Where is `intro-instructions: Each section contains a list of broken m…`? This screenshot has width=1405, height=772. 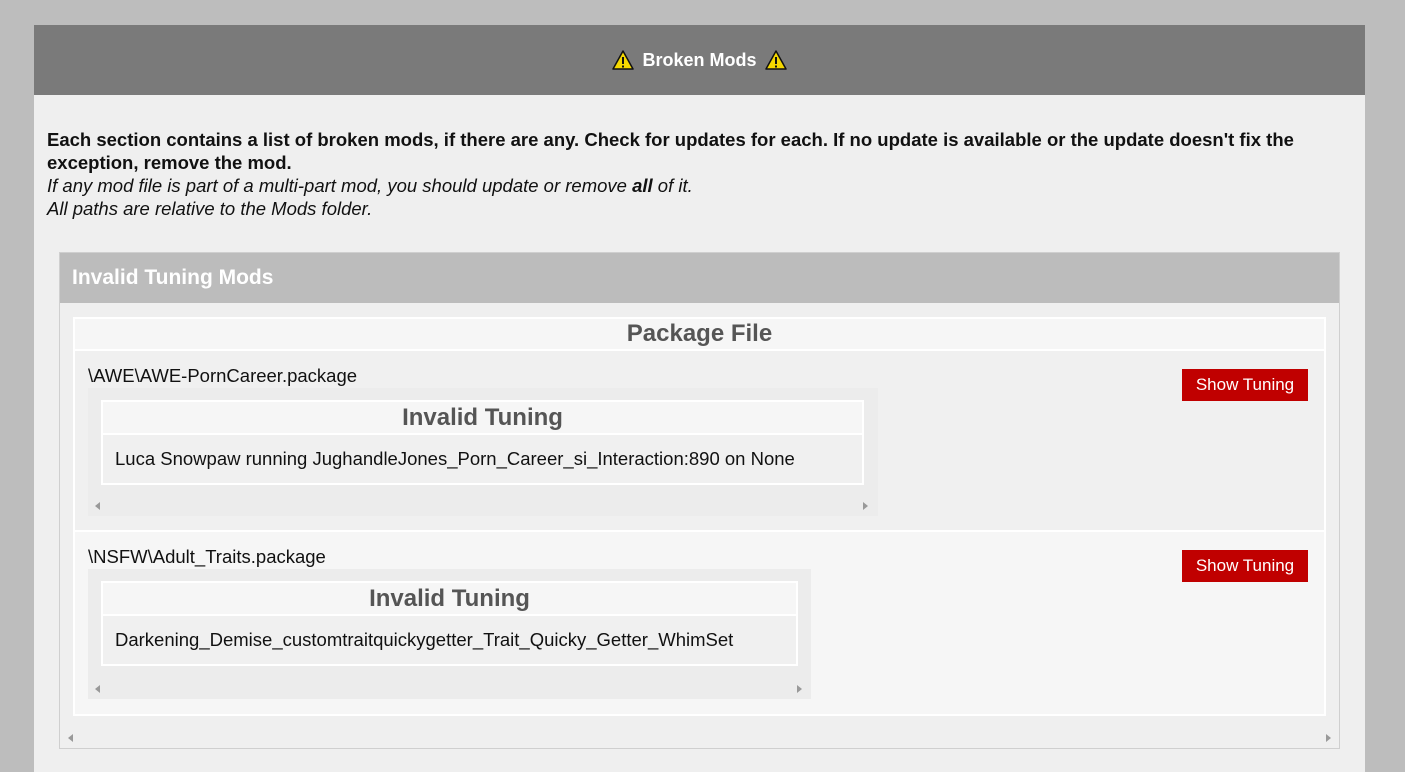 intro-instructions: Each section contains a list of broken m… is located at coordinates (670, 151).